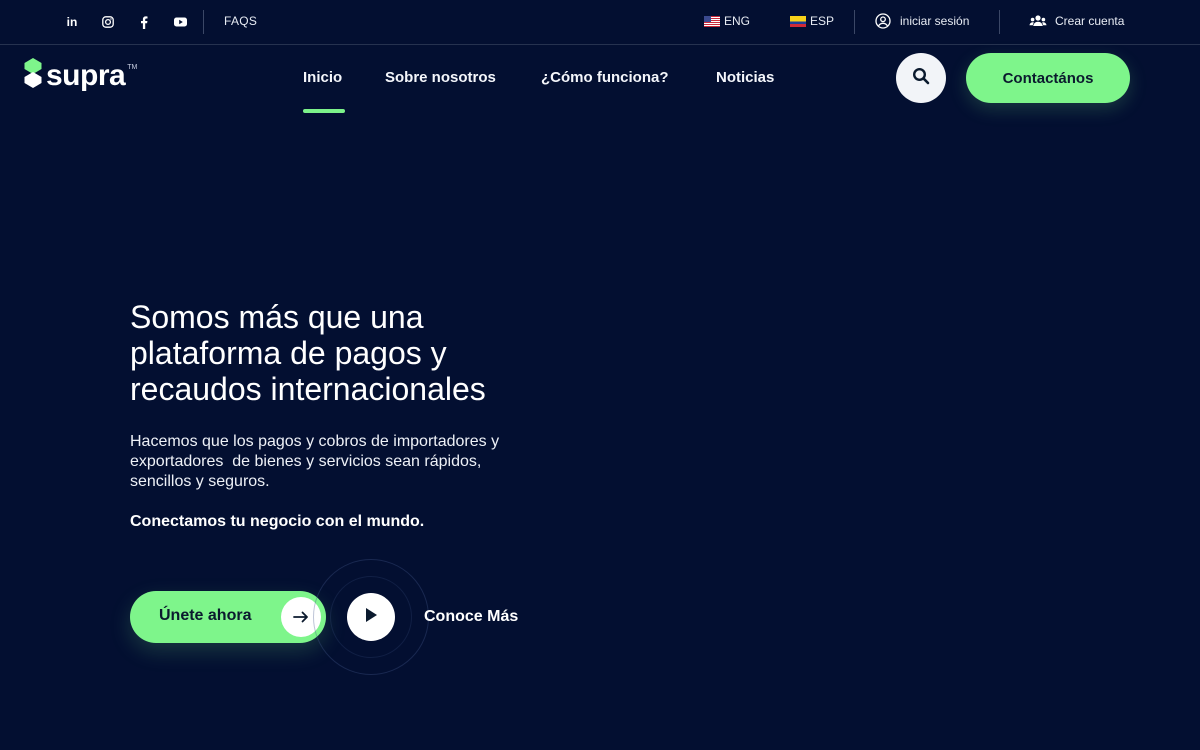  Describe the element at coordinates (798, 21) in the screenshot. I see `colombia-flag-icon` at that location.